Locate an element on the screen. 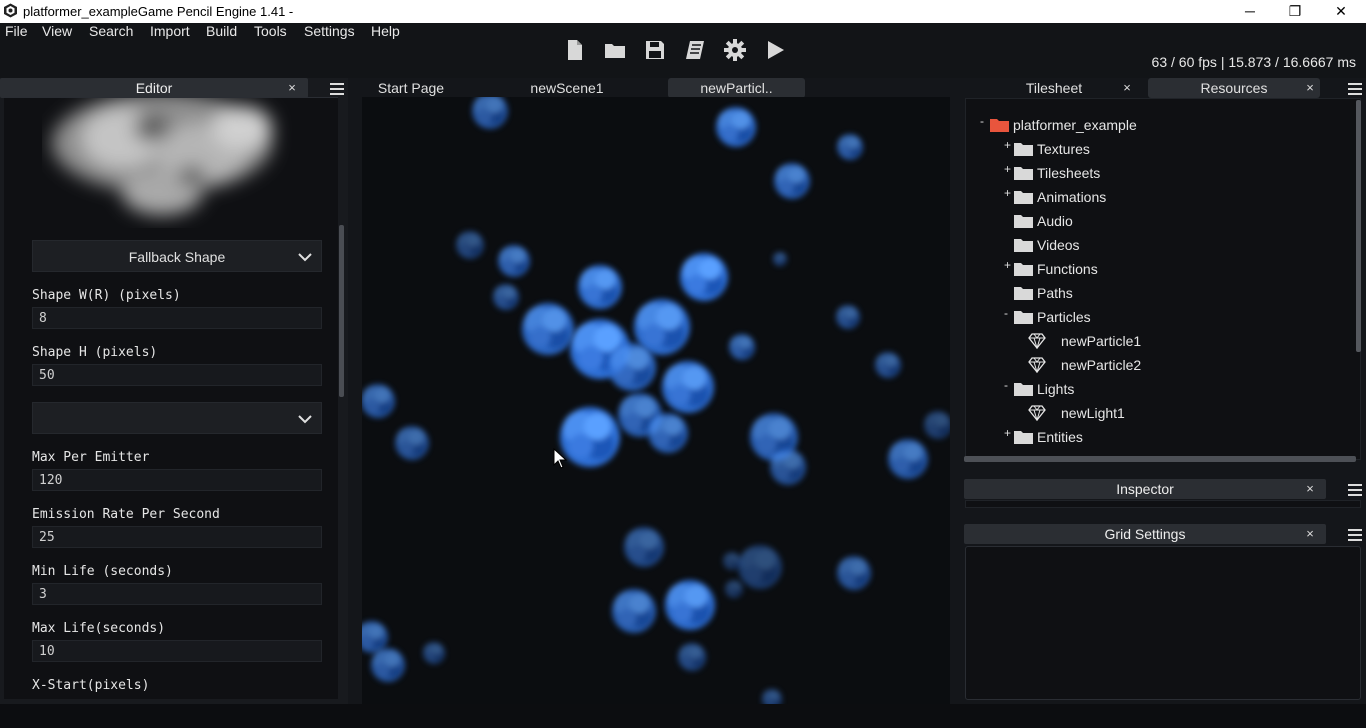 The height and width of the screenshot is (728, 1366). editor-scrollbar is located at coordinates (341, 311).